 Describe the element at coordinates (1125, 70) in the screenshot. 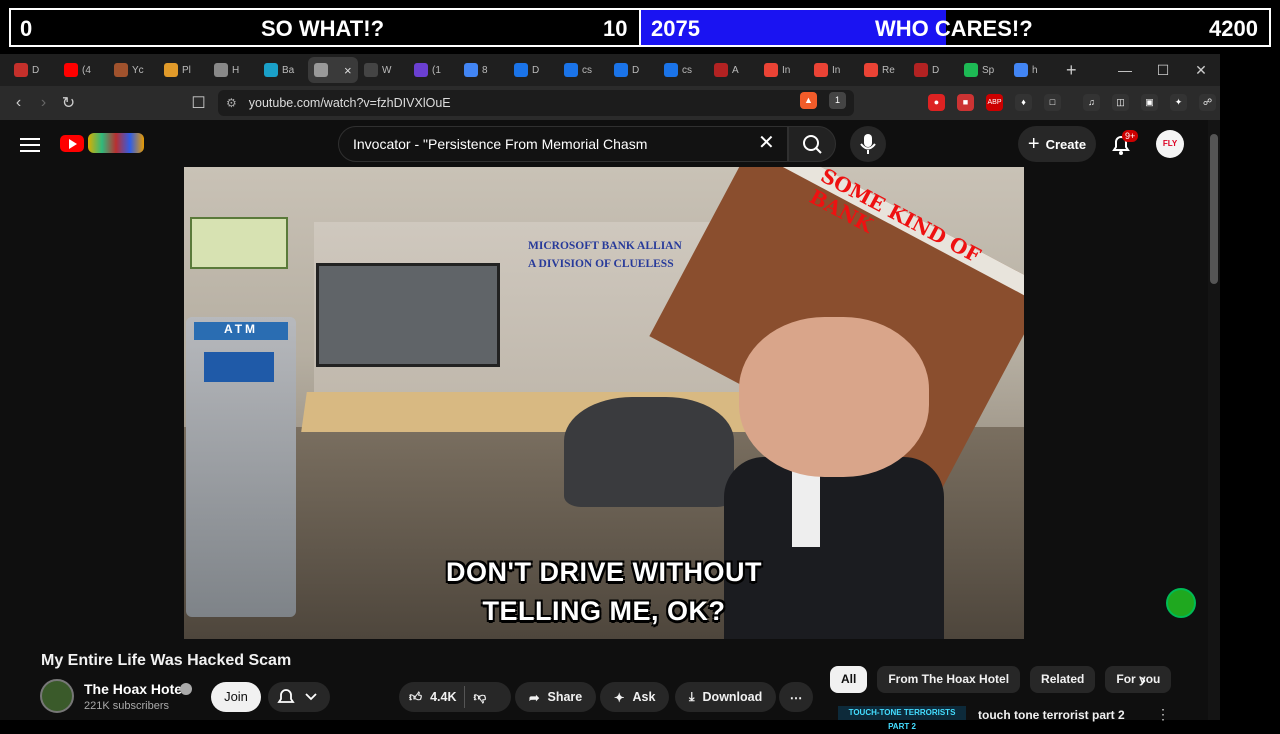

I see `minimize-icon: —` at that location.